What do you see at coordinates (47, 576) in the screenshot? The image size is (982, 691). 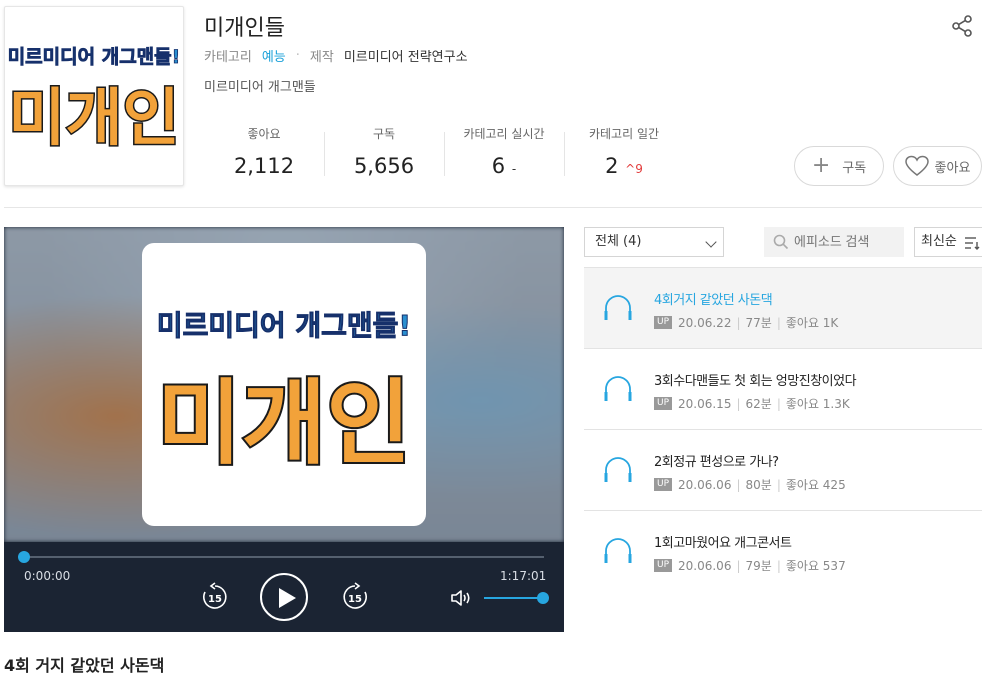 I see `current-time: 0:00:00` at bounding box center [47, 576].